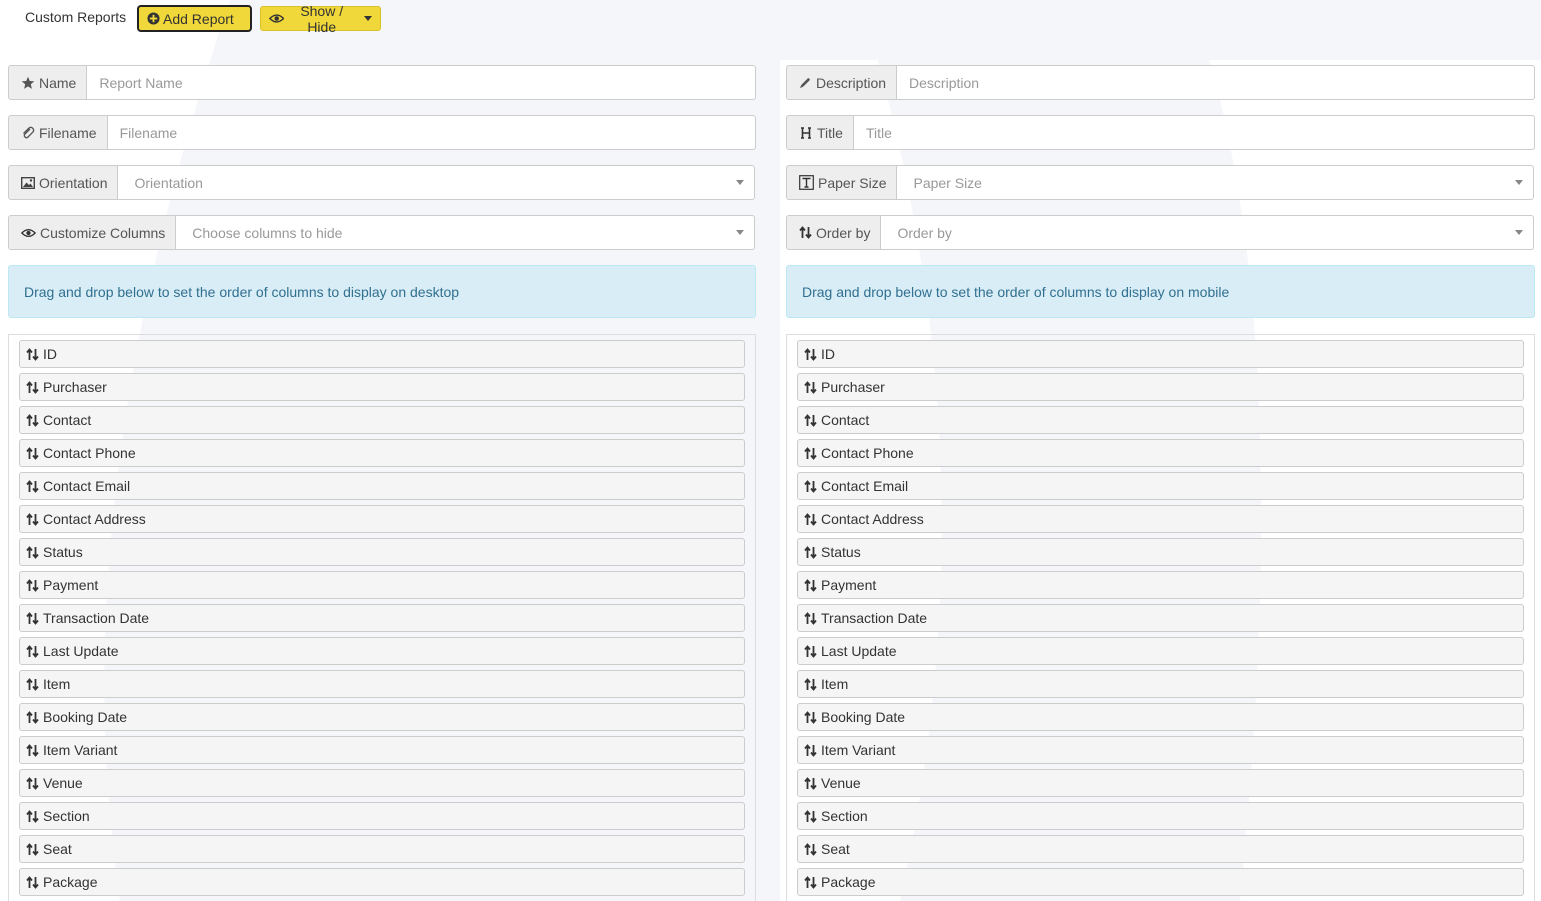  Describe the element at coordinates (1216, 82) in the screenshot. I see `description-input` at that location.